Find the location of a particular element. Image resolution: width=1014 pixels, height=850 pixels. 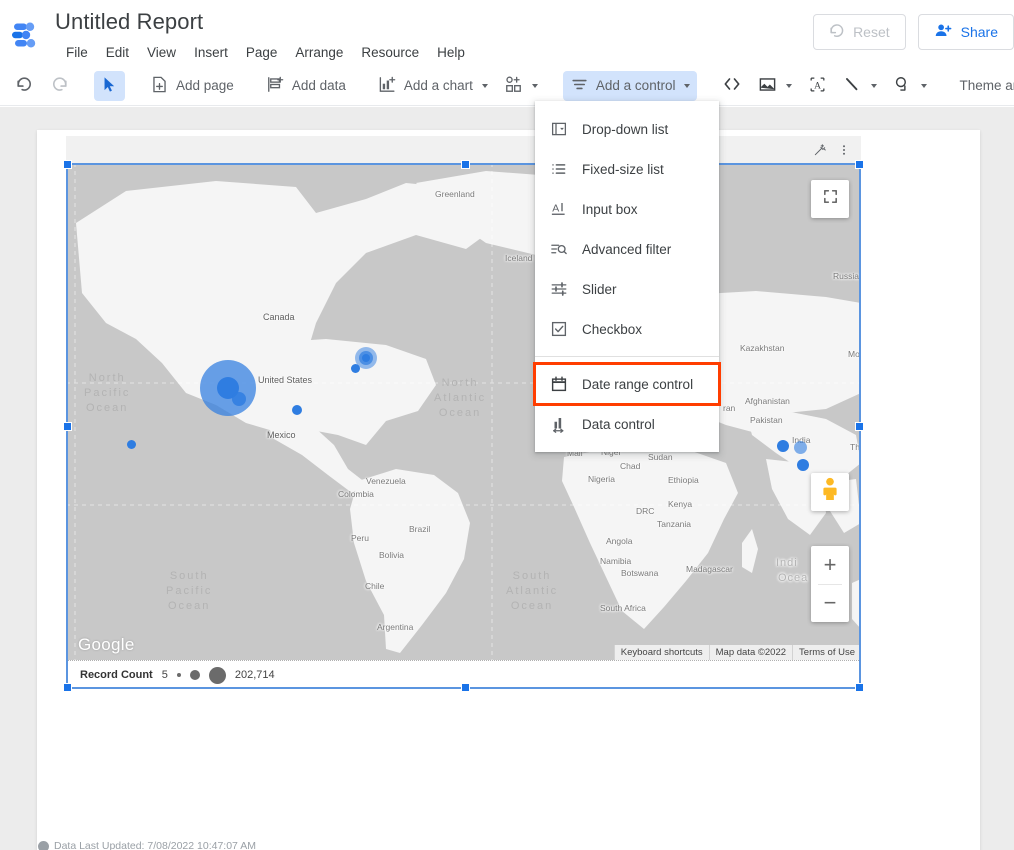

map-label: Indi is located at coordinates (787, 563).